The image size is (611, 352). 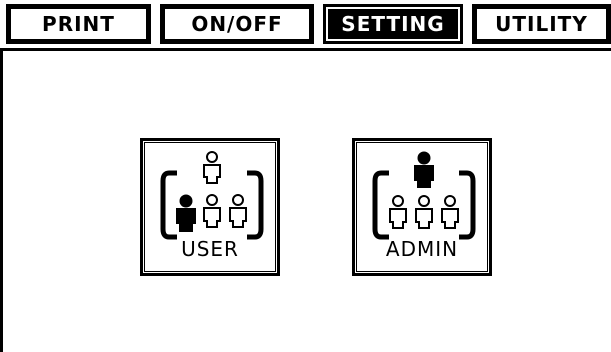 What do you see at coordinates (212, 195) in the screenshot?
I see `user-group-icon` at bounding box center [212, 195].